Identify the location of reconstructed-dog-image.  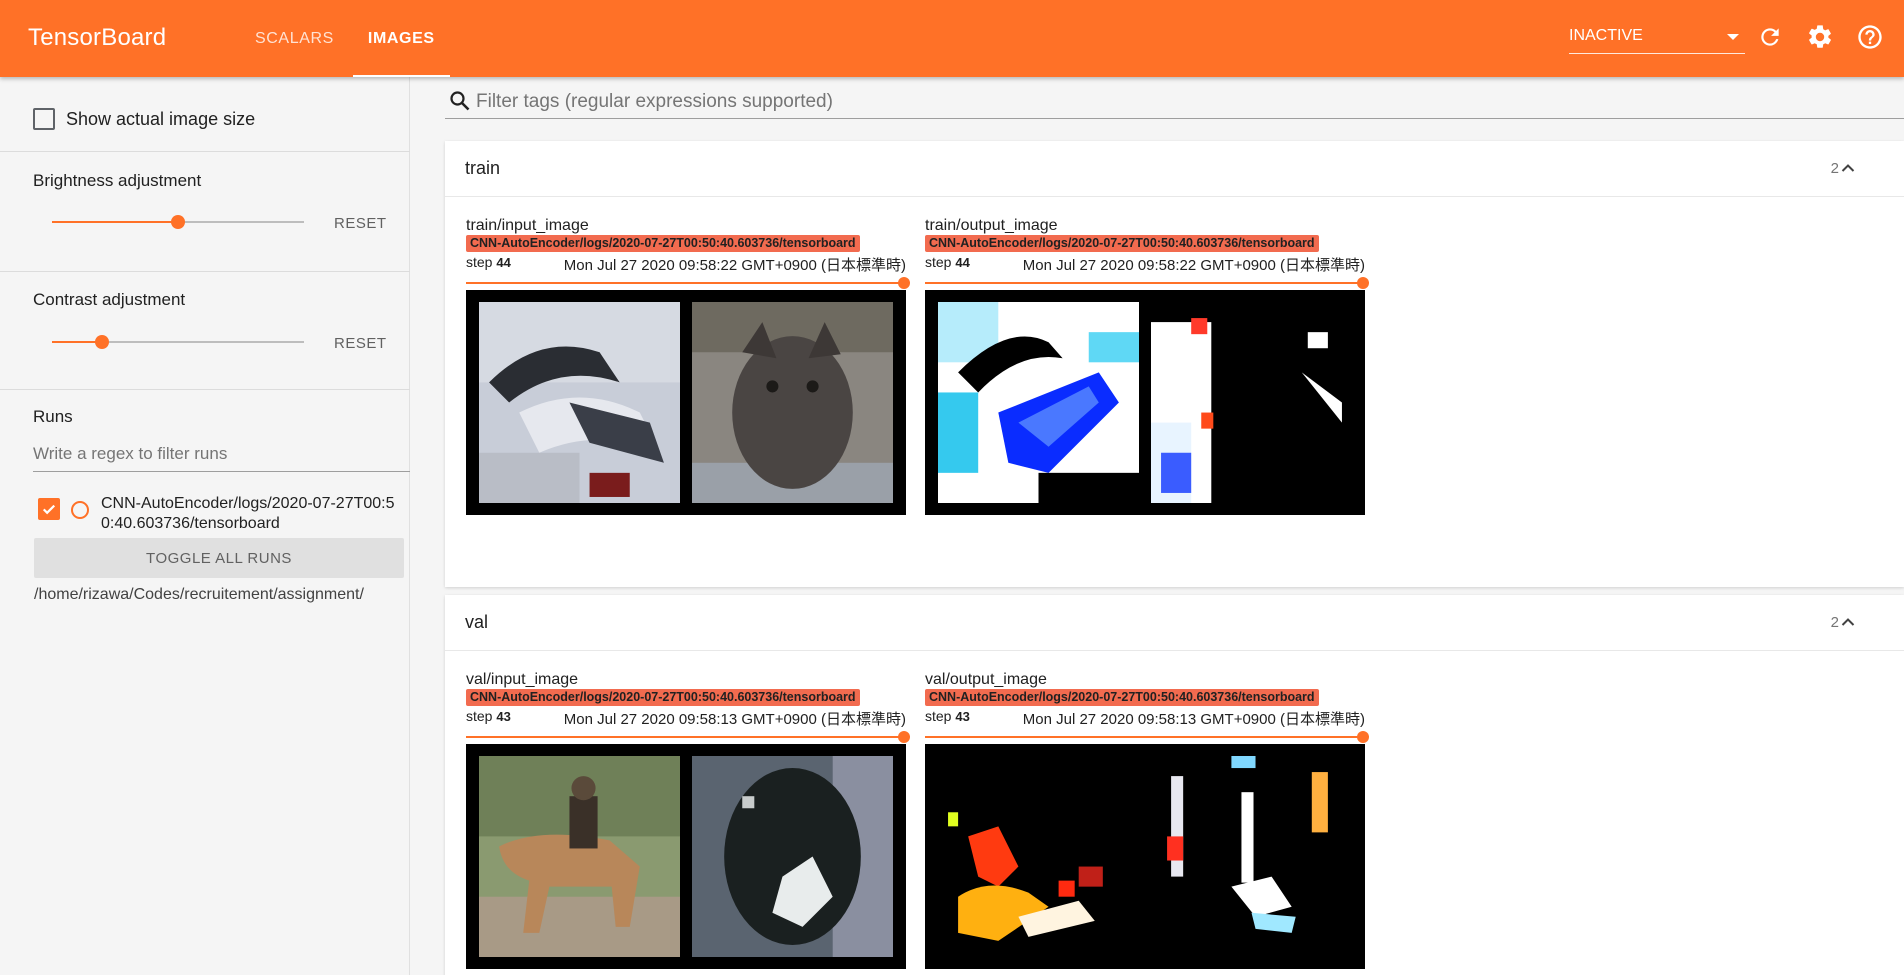
(1251, 856).